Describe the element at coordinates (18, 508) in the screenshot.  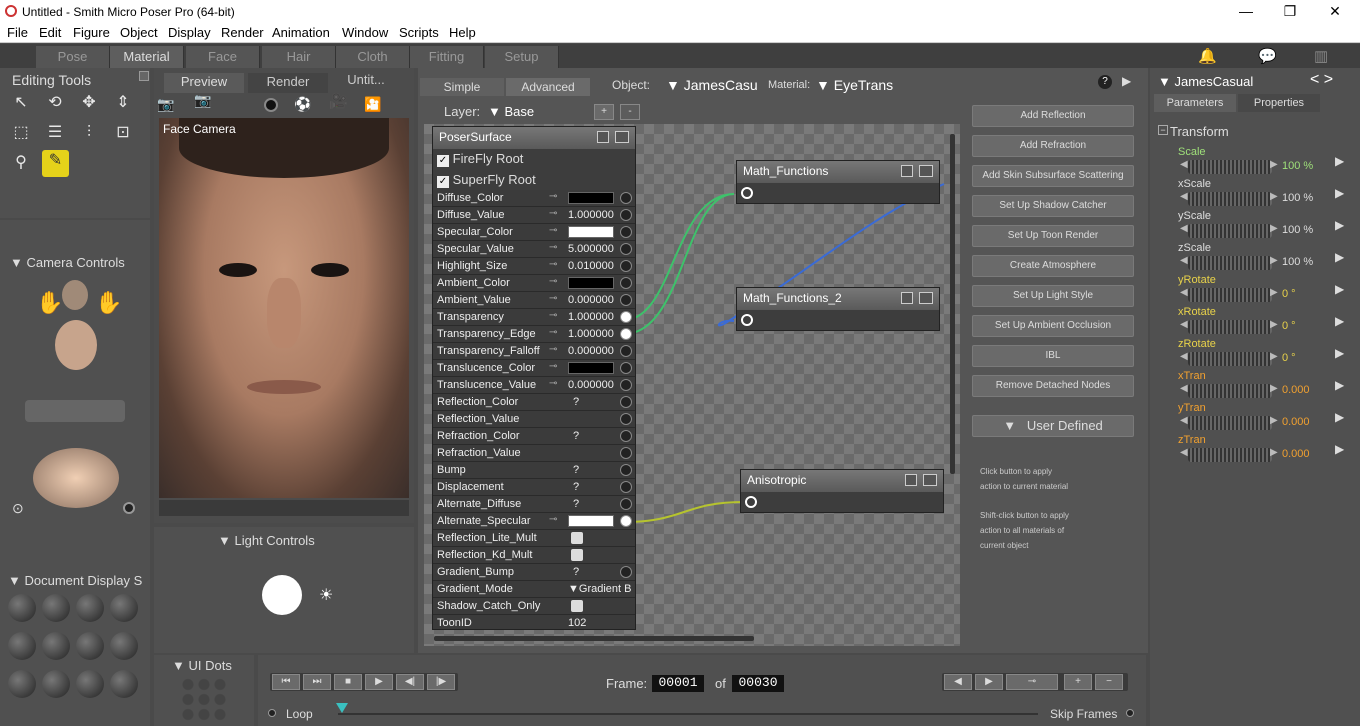
I see `camera-snapshot-icon: ⊙` at that location.